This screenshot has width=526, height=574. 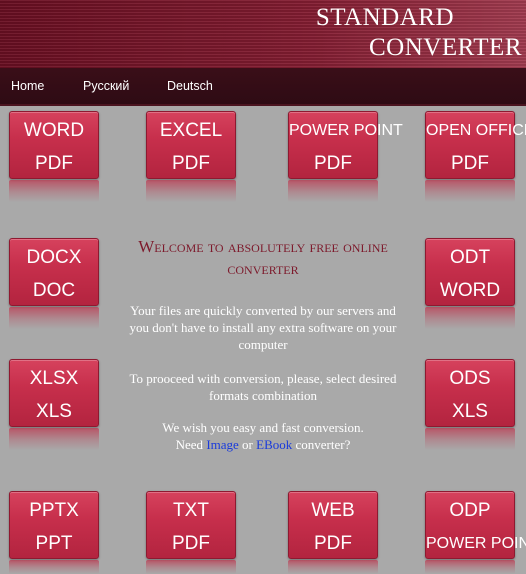 What do you see at coordinates (470, 510) in the screenshot?
I see `tile-source-label: ODP` at bounding box center [470, 510].